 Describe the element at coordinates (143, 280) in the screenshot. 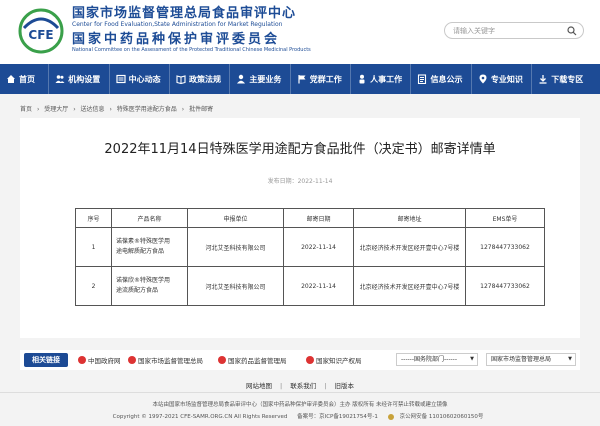

I see `product-name-line: 诺葆欣®特殊医学用` at that location.